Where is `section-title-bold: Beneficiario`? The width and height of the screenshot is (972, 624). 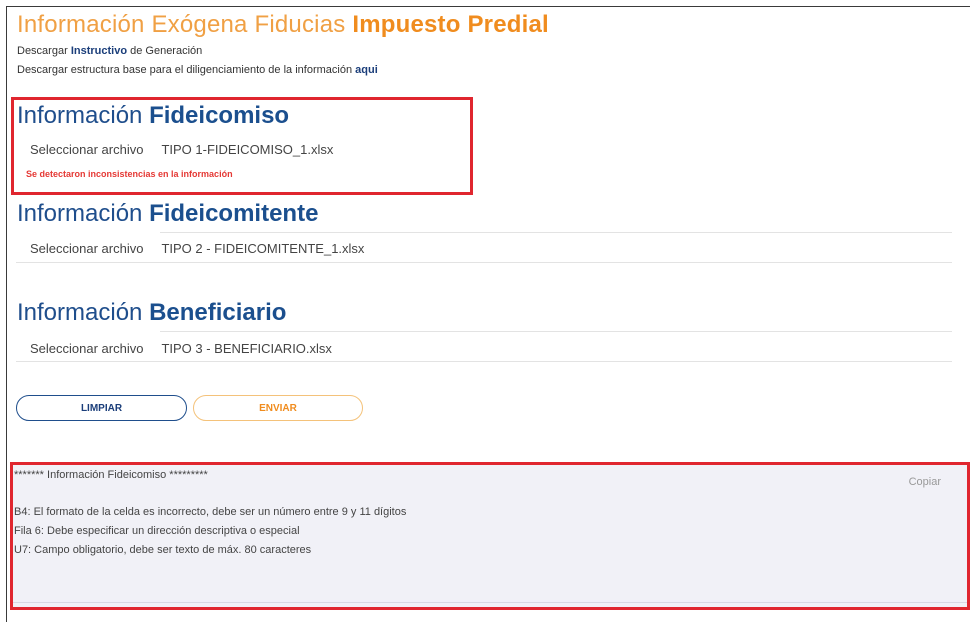 section-title-bold: Beneficiario is located at coordinates (218, 312).